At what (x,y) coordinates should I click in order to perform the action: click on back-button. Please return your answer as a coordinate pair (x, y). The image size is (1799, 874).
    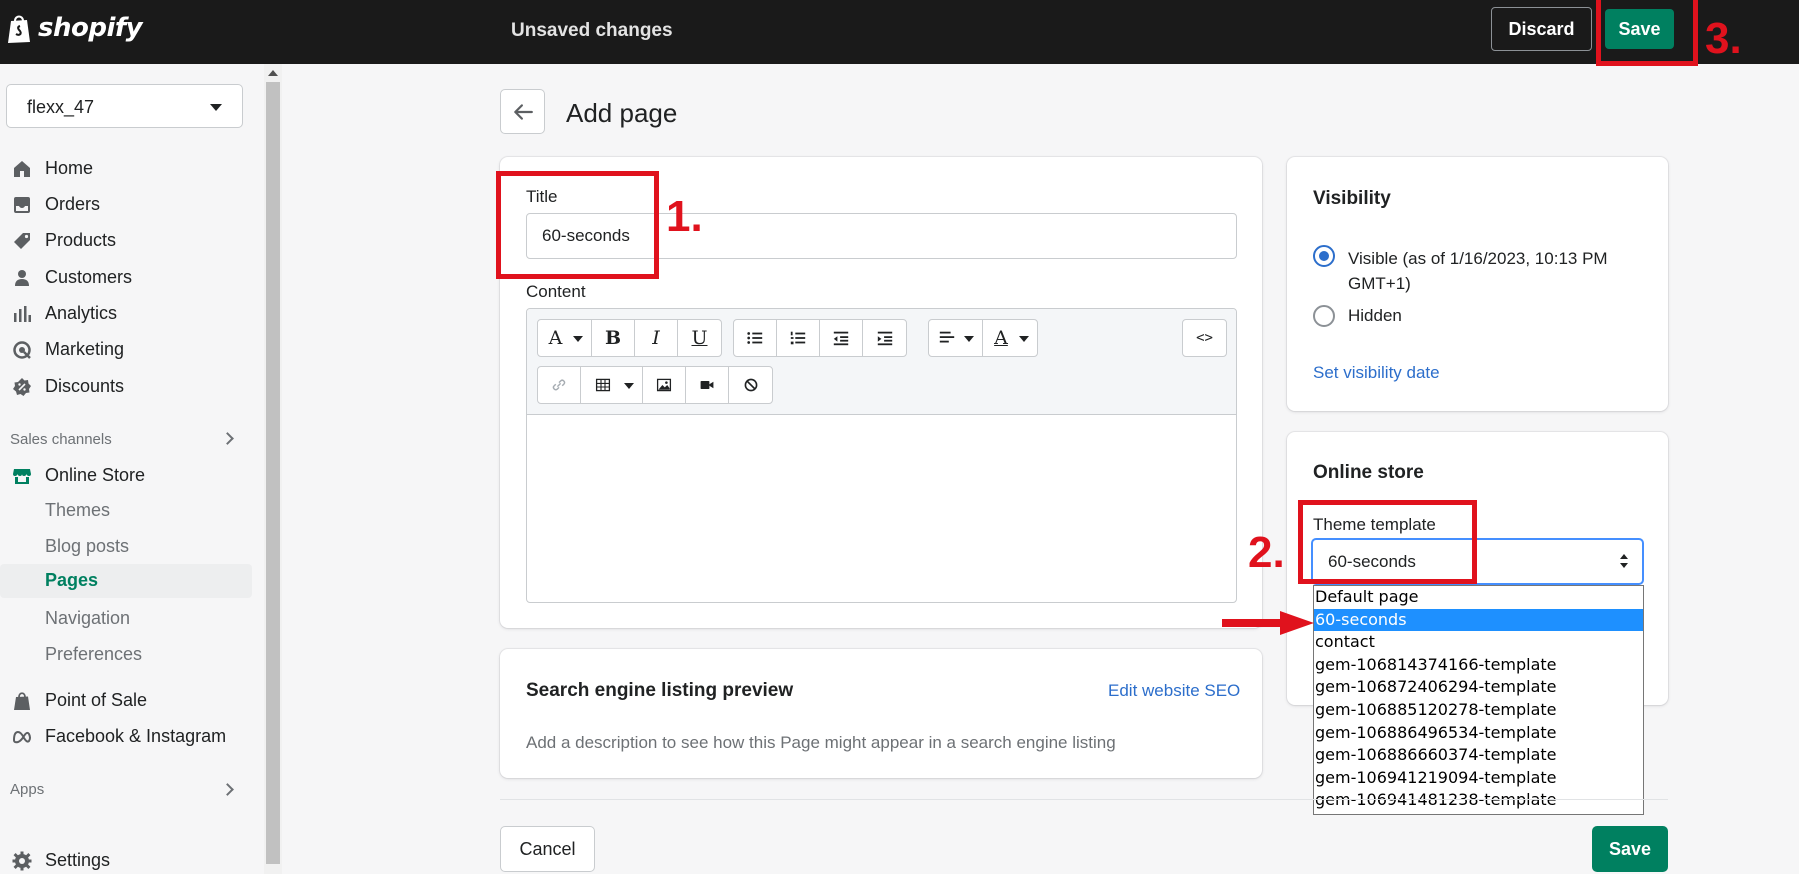
    Looking at the image, I should click on (522, 111).